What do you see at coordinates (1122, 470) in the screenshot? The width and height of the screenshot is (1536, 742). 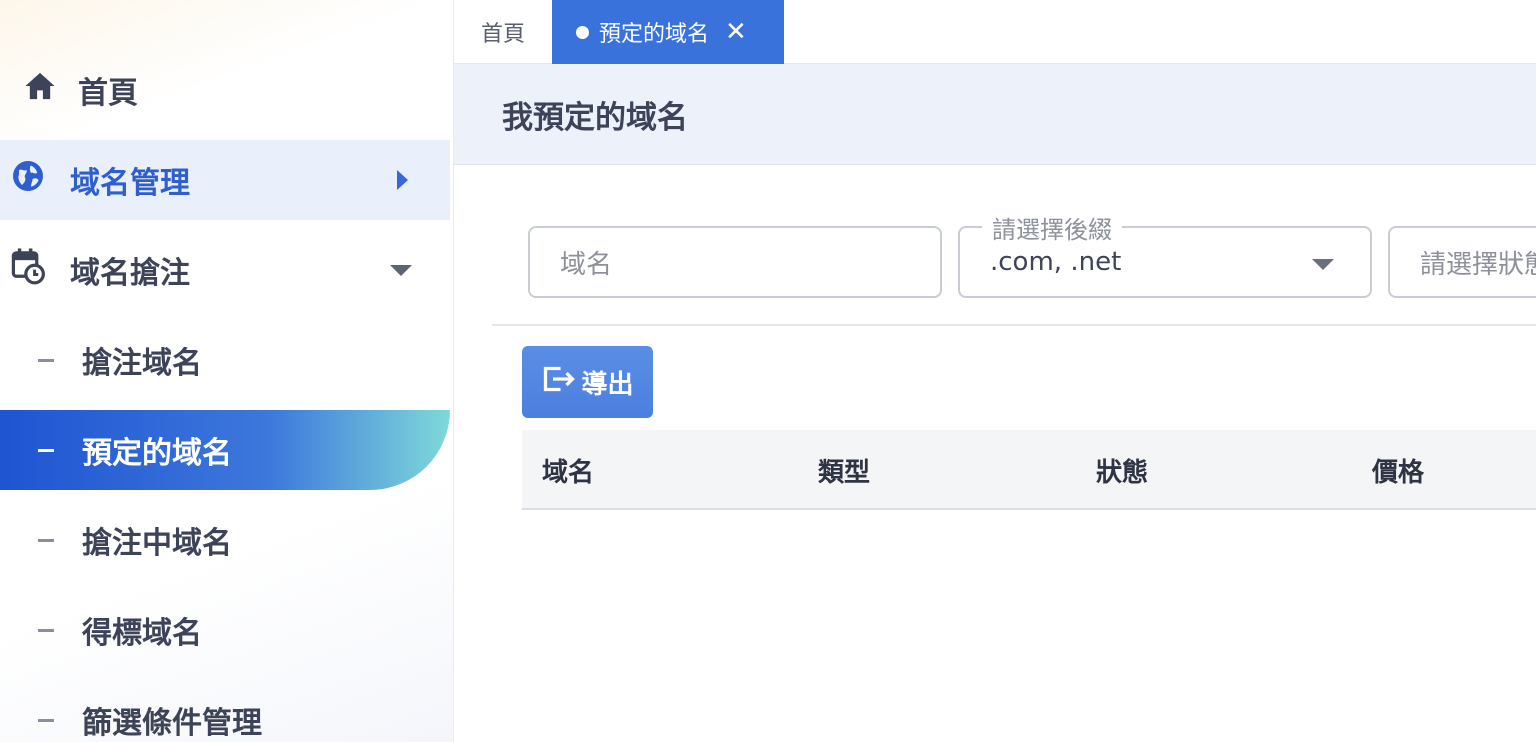 I see `column-header-status: 狀態` at bounding box center [1122, 470].